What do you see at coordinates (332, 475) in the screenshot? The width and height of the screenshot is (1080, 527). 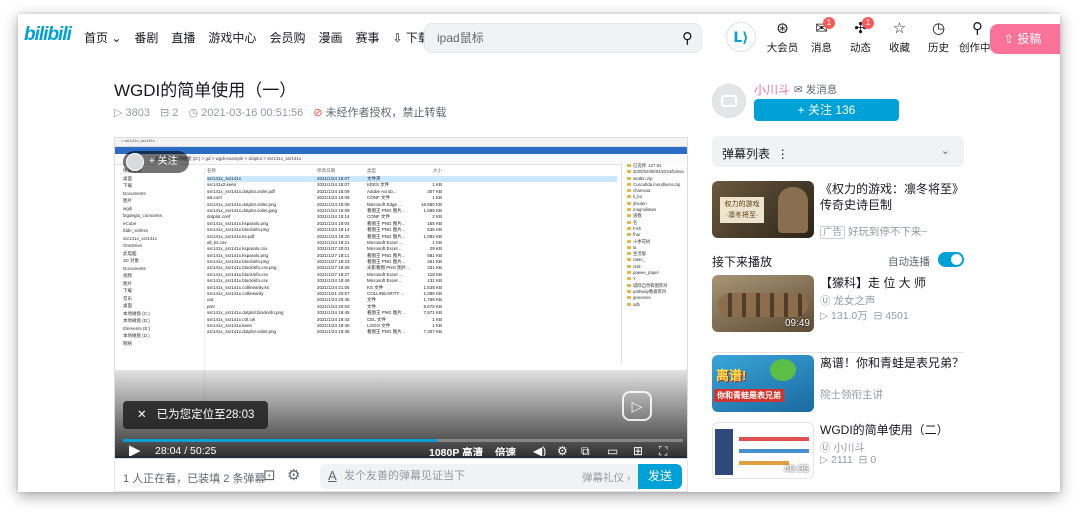 I see `danmaku-style-icon: A` at bounding box center [332, 475].